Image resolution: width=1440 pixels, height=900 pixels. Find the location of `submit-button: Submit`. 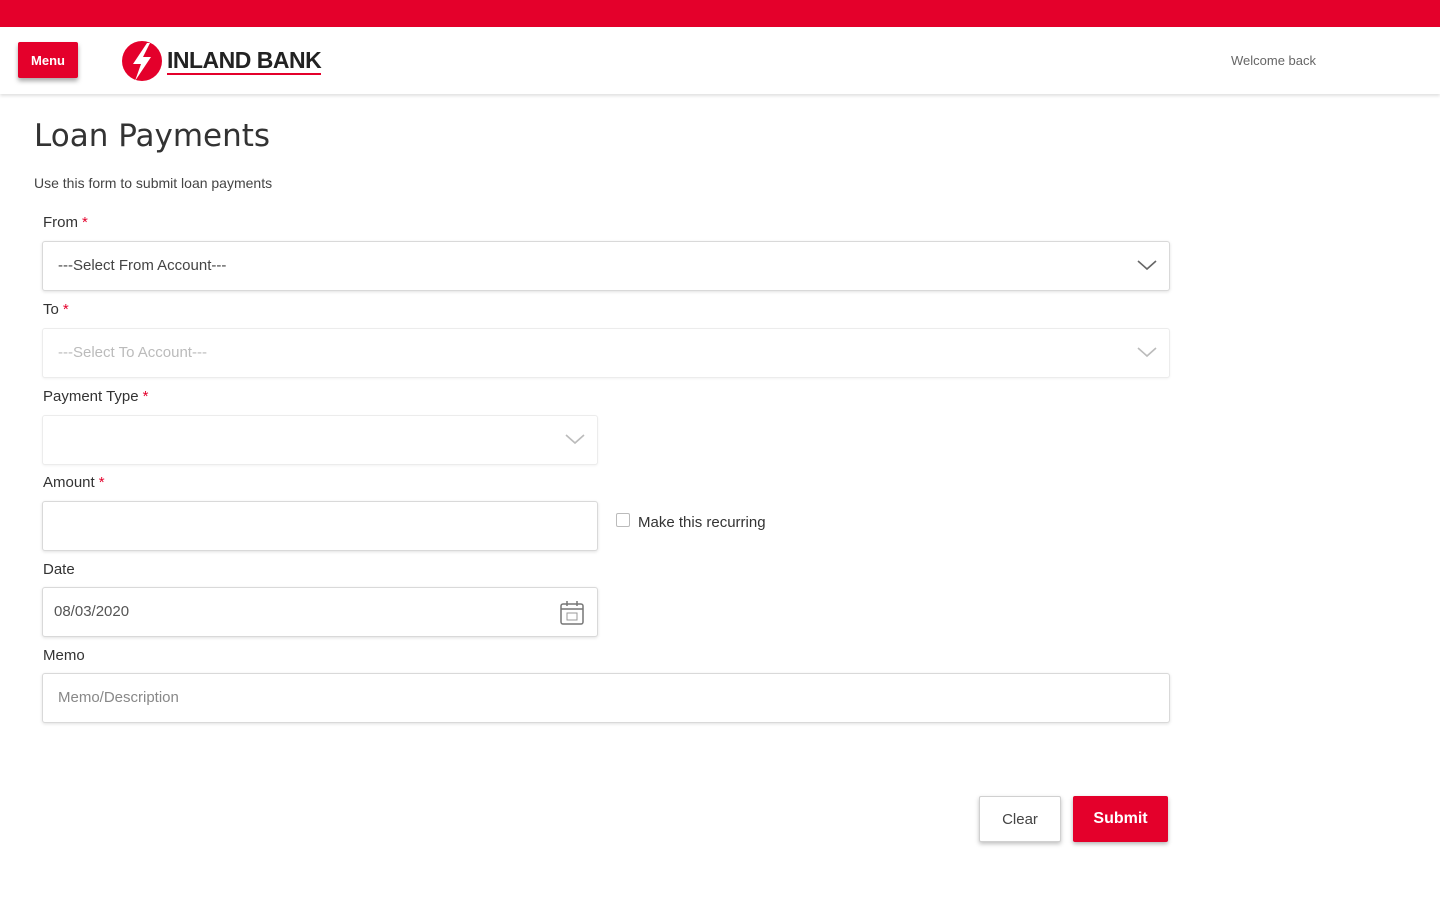

submit-button: Submit is located at coordinates (1120, 819).